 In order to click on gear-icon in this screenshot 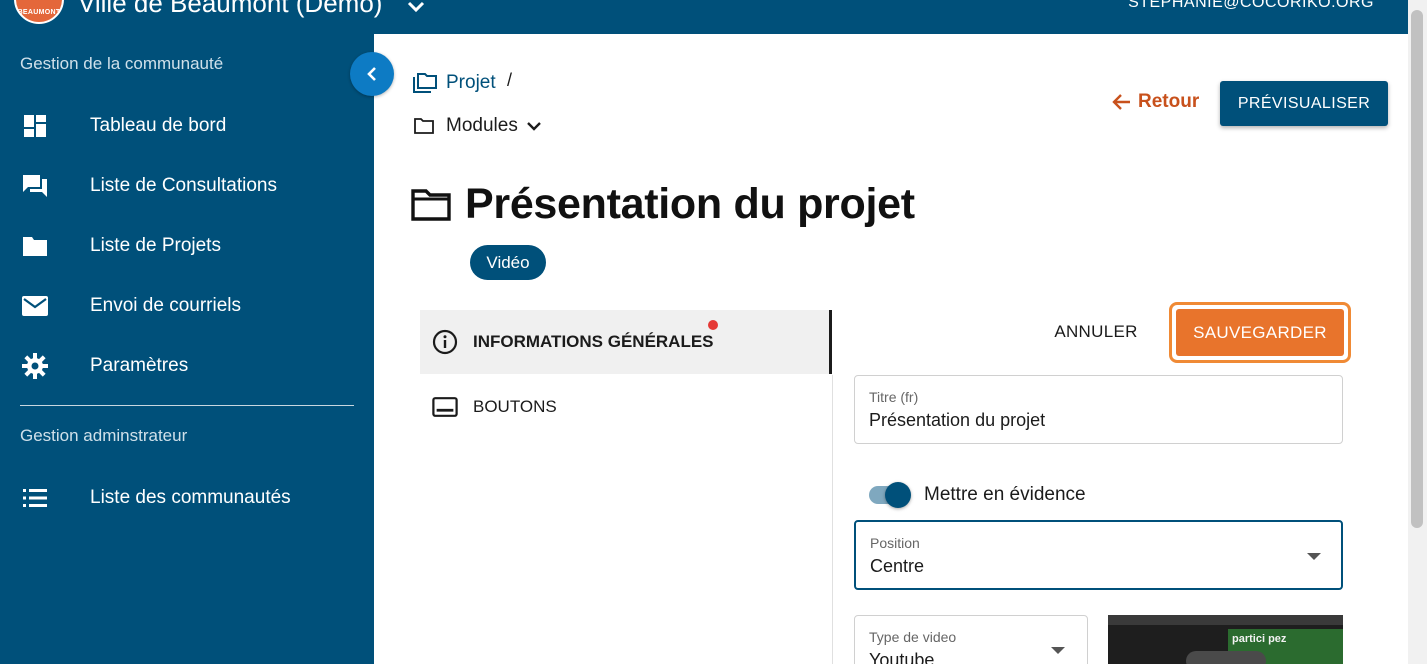, I will do `click(35, 366)`.